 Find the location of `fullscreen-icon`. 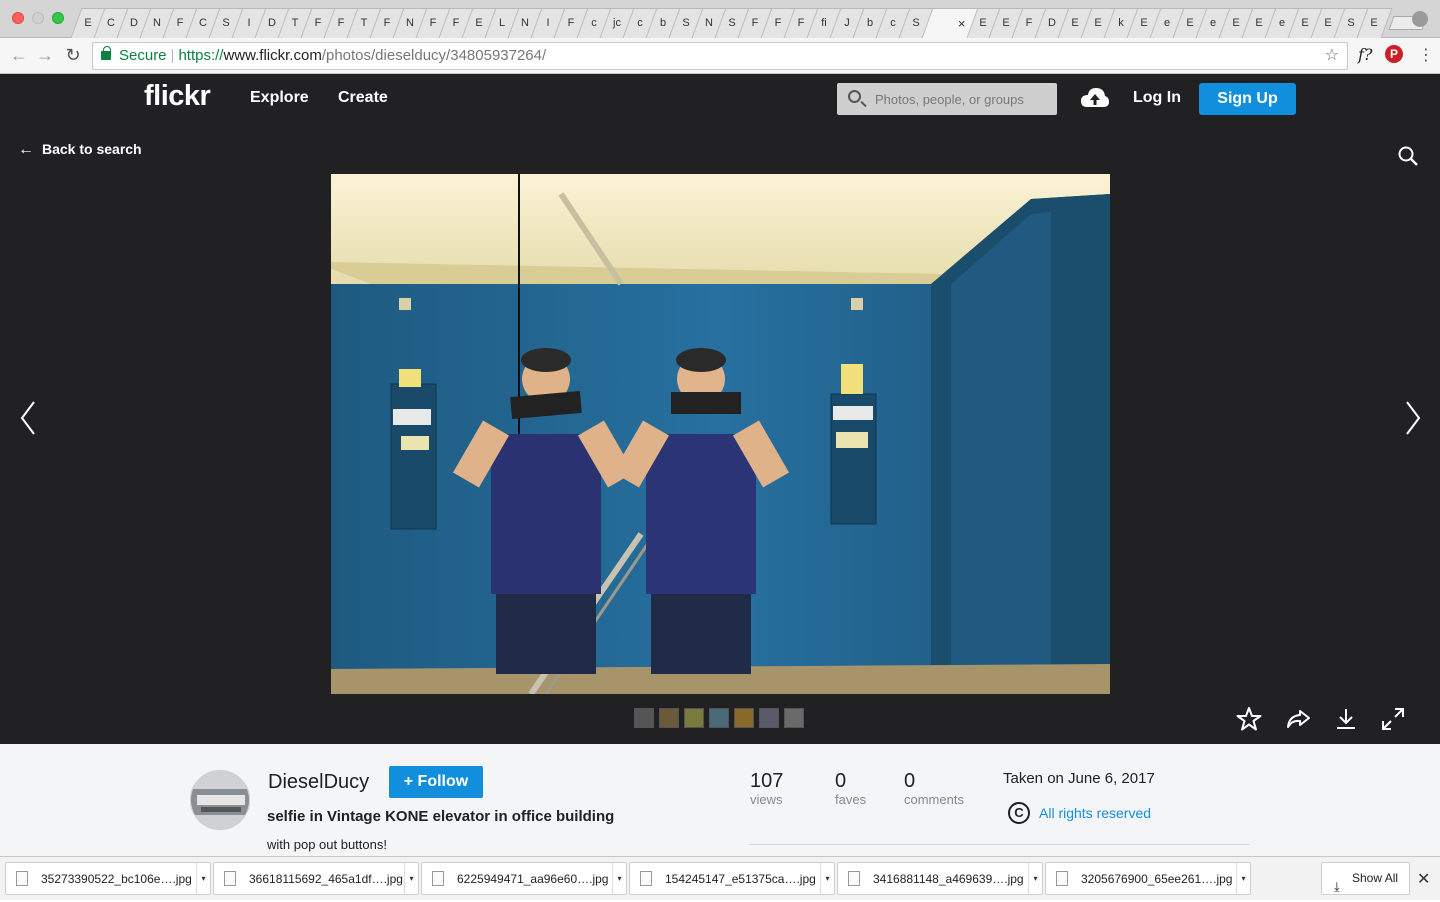

fullscreen-icon is located at coordinates (1393, 719).